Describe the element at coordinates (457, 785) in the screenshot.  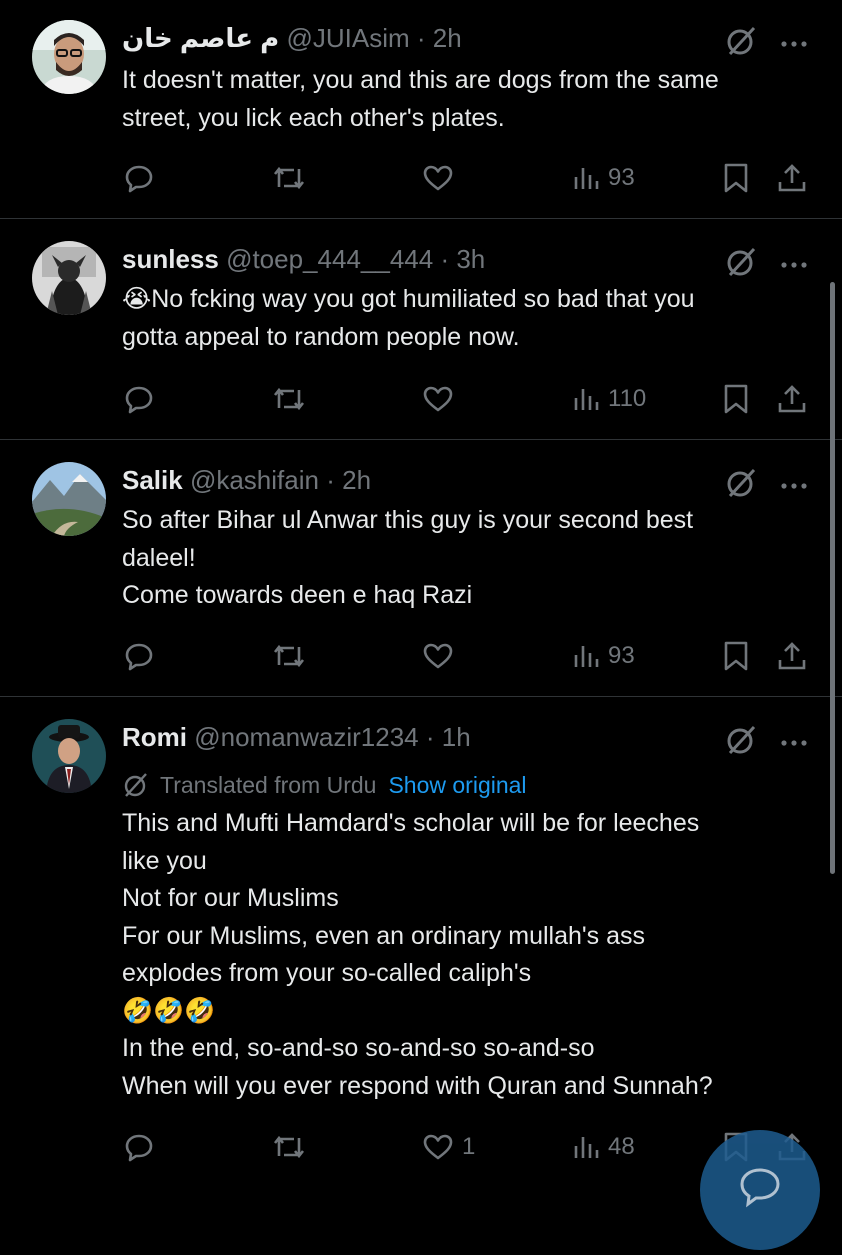
I see `show-original-link: Show original` at that location.